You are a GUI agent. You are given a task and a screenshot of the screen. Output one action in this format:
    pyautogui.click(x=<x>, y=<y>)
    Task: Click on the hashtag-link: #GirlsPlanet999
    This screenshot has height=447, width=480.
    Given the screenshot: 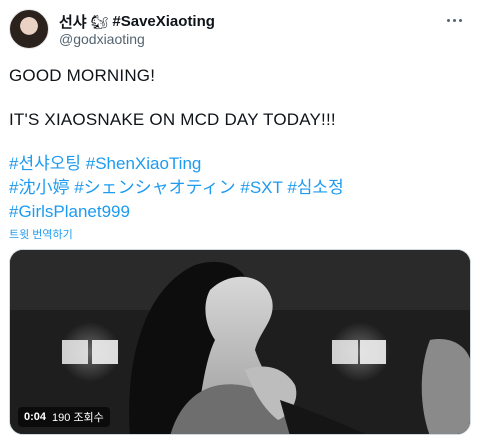 What is the action you would take?
    pyautogui.click(x=69, y=211)
    